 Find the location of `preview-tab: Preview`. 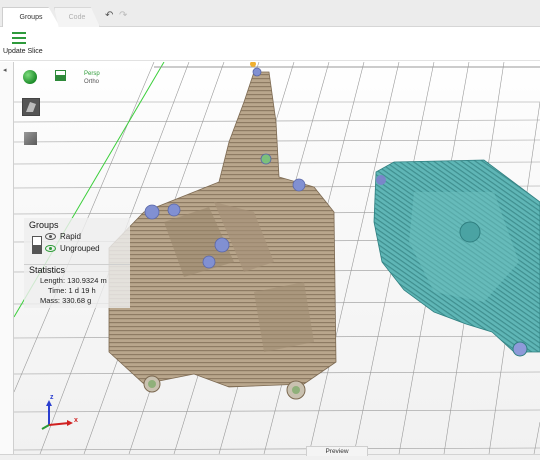

preview-tab: Preview is located at coordinates (337, 451).